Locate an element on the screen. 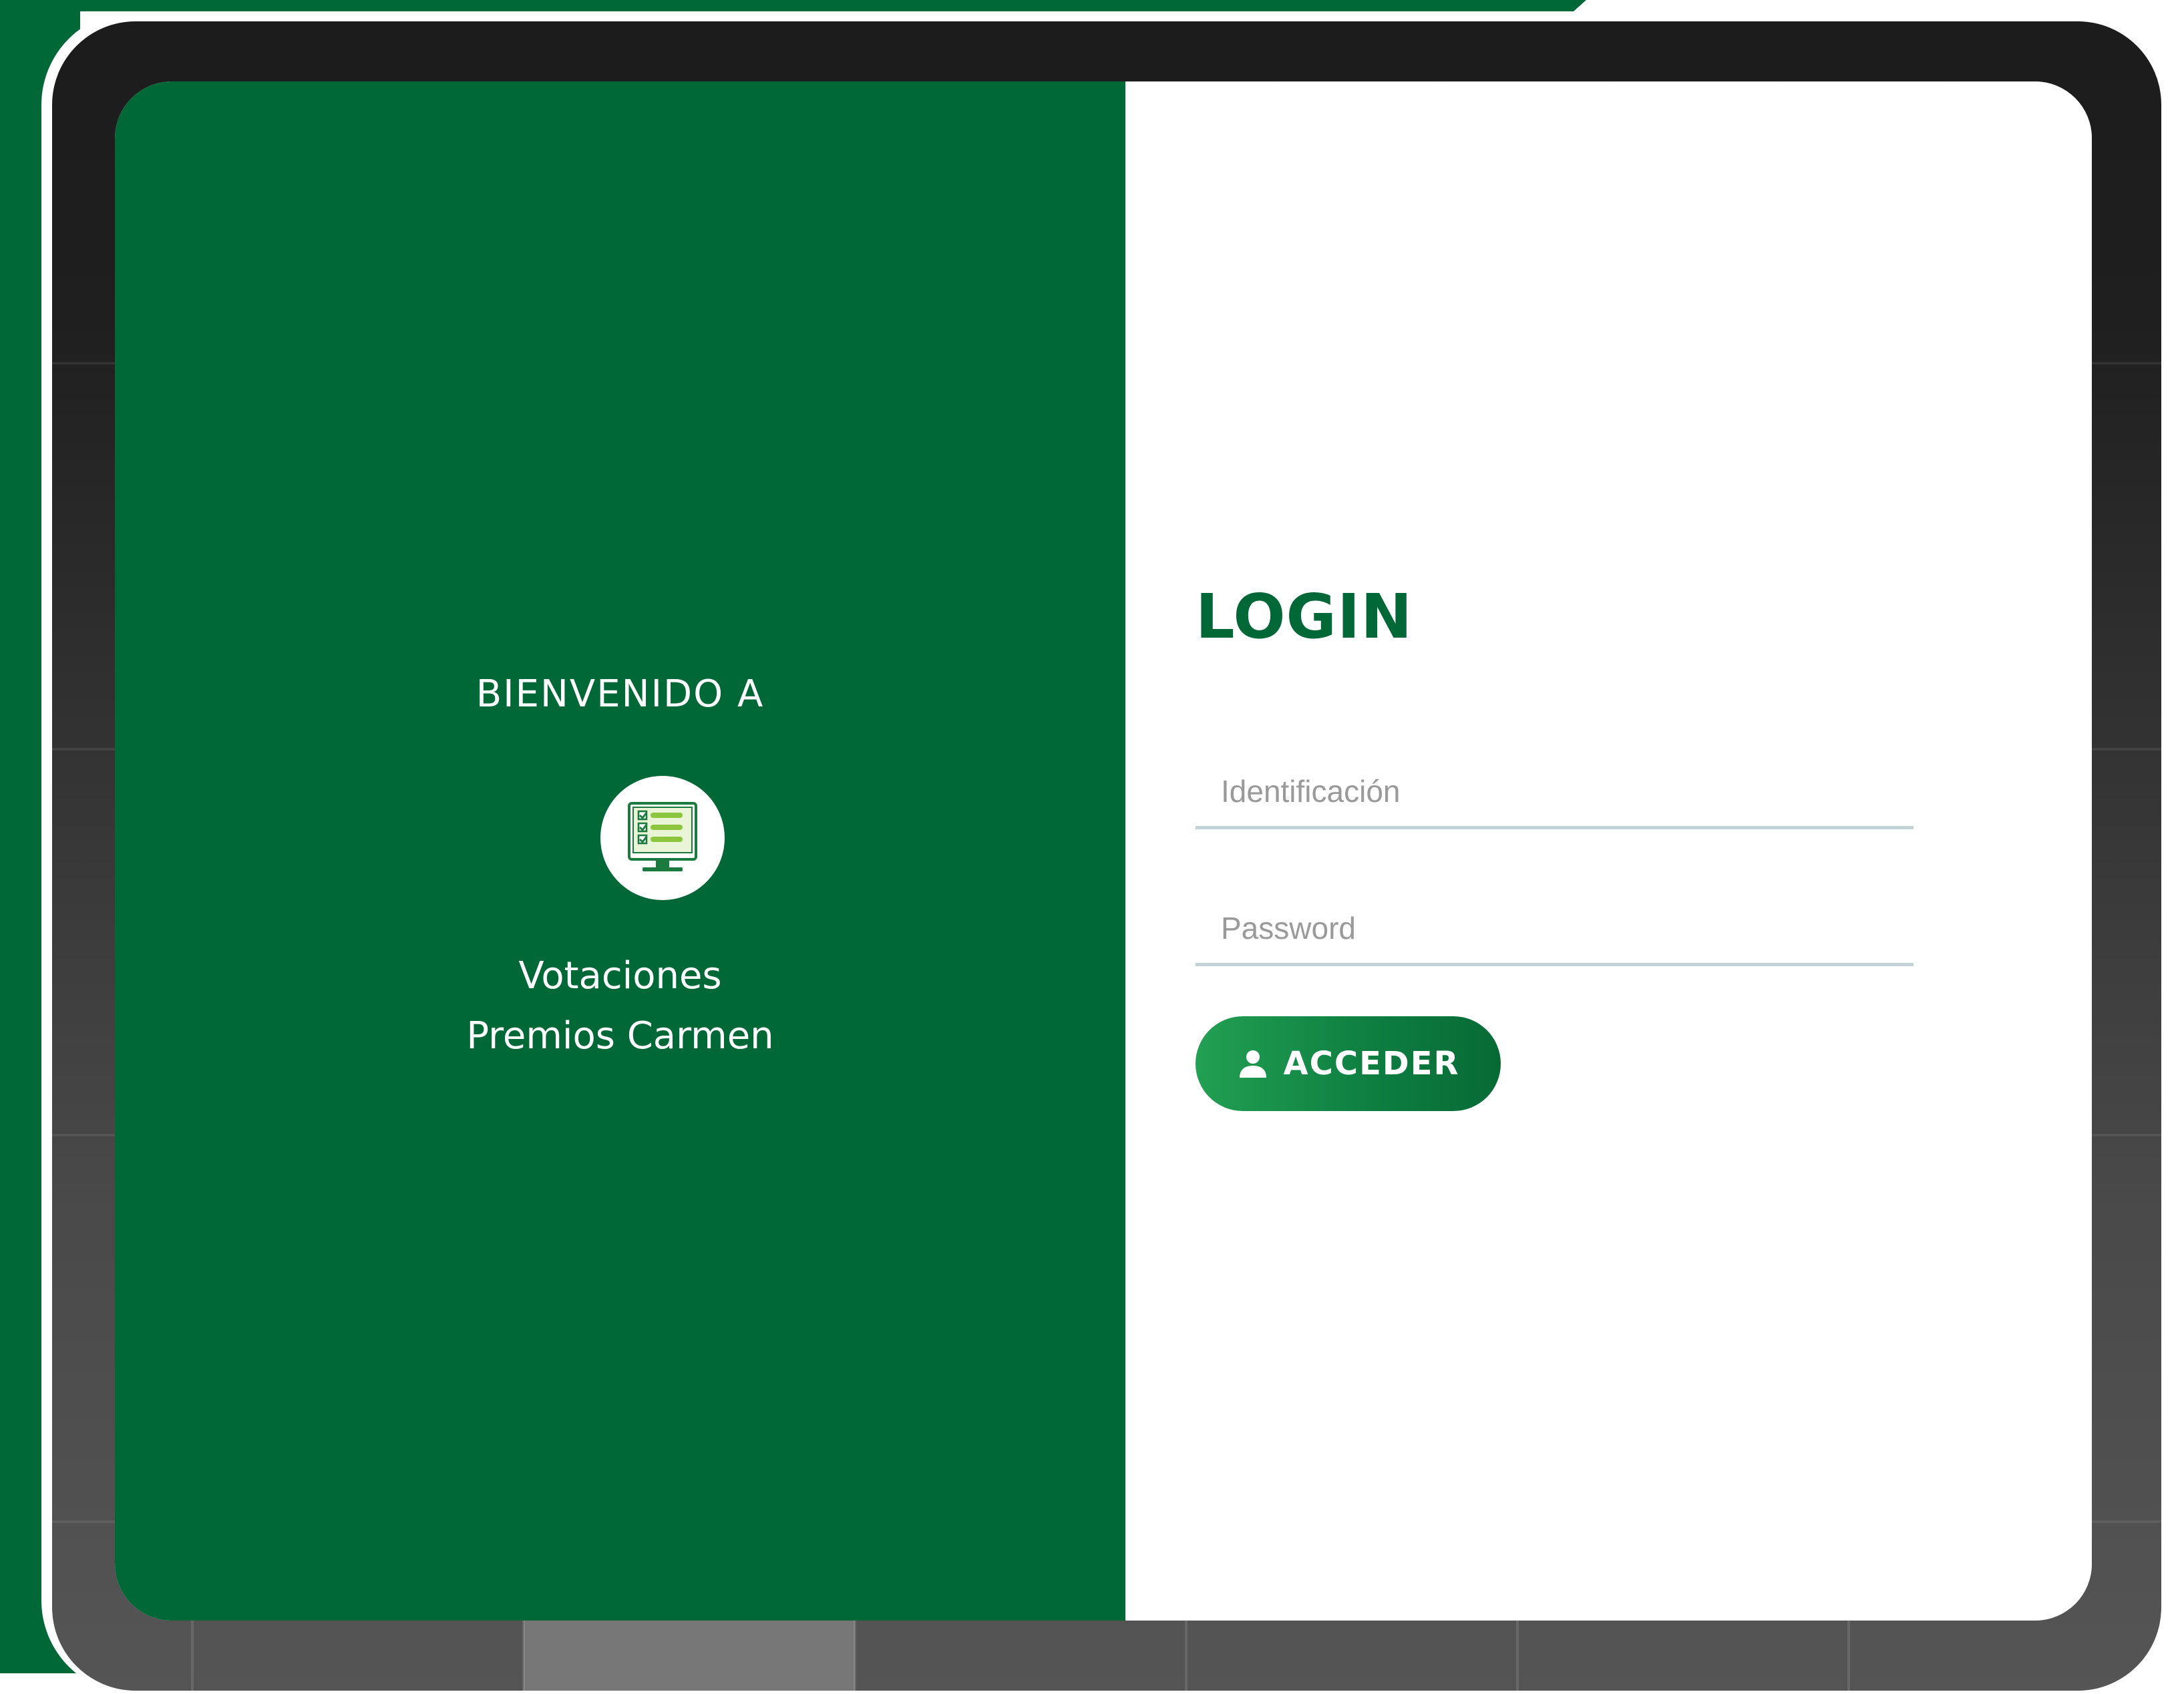  app-name-line2: Premios Carmen is located at coordinates (620, 1036).